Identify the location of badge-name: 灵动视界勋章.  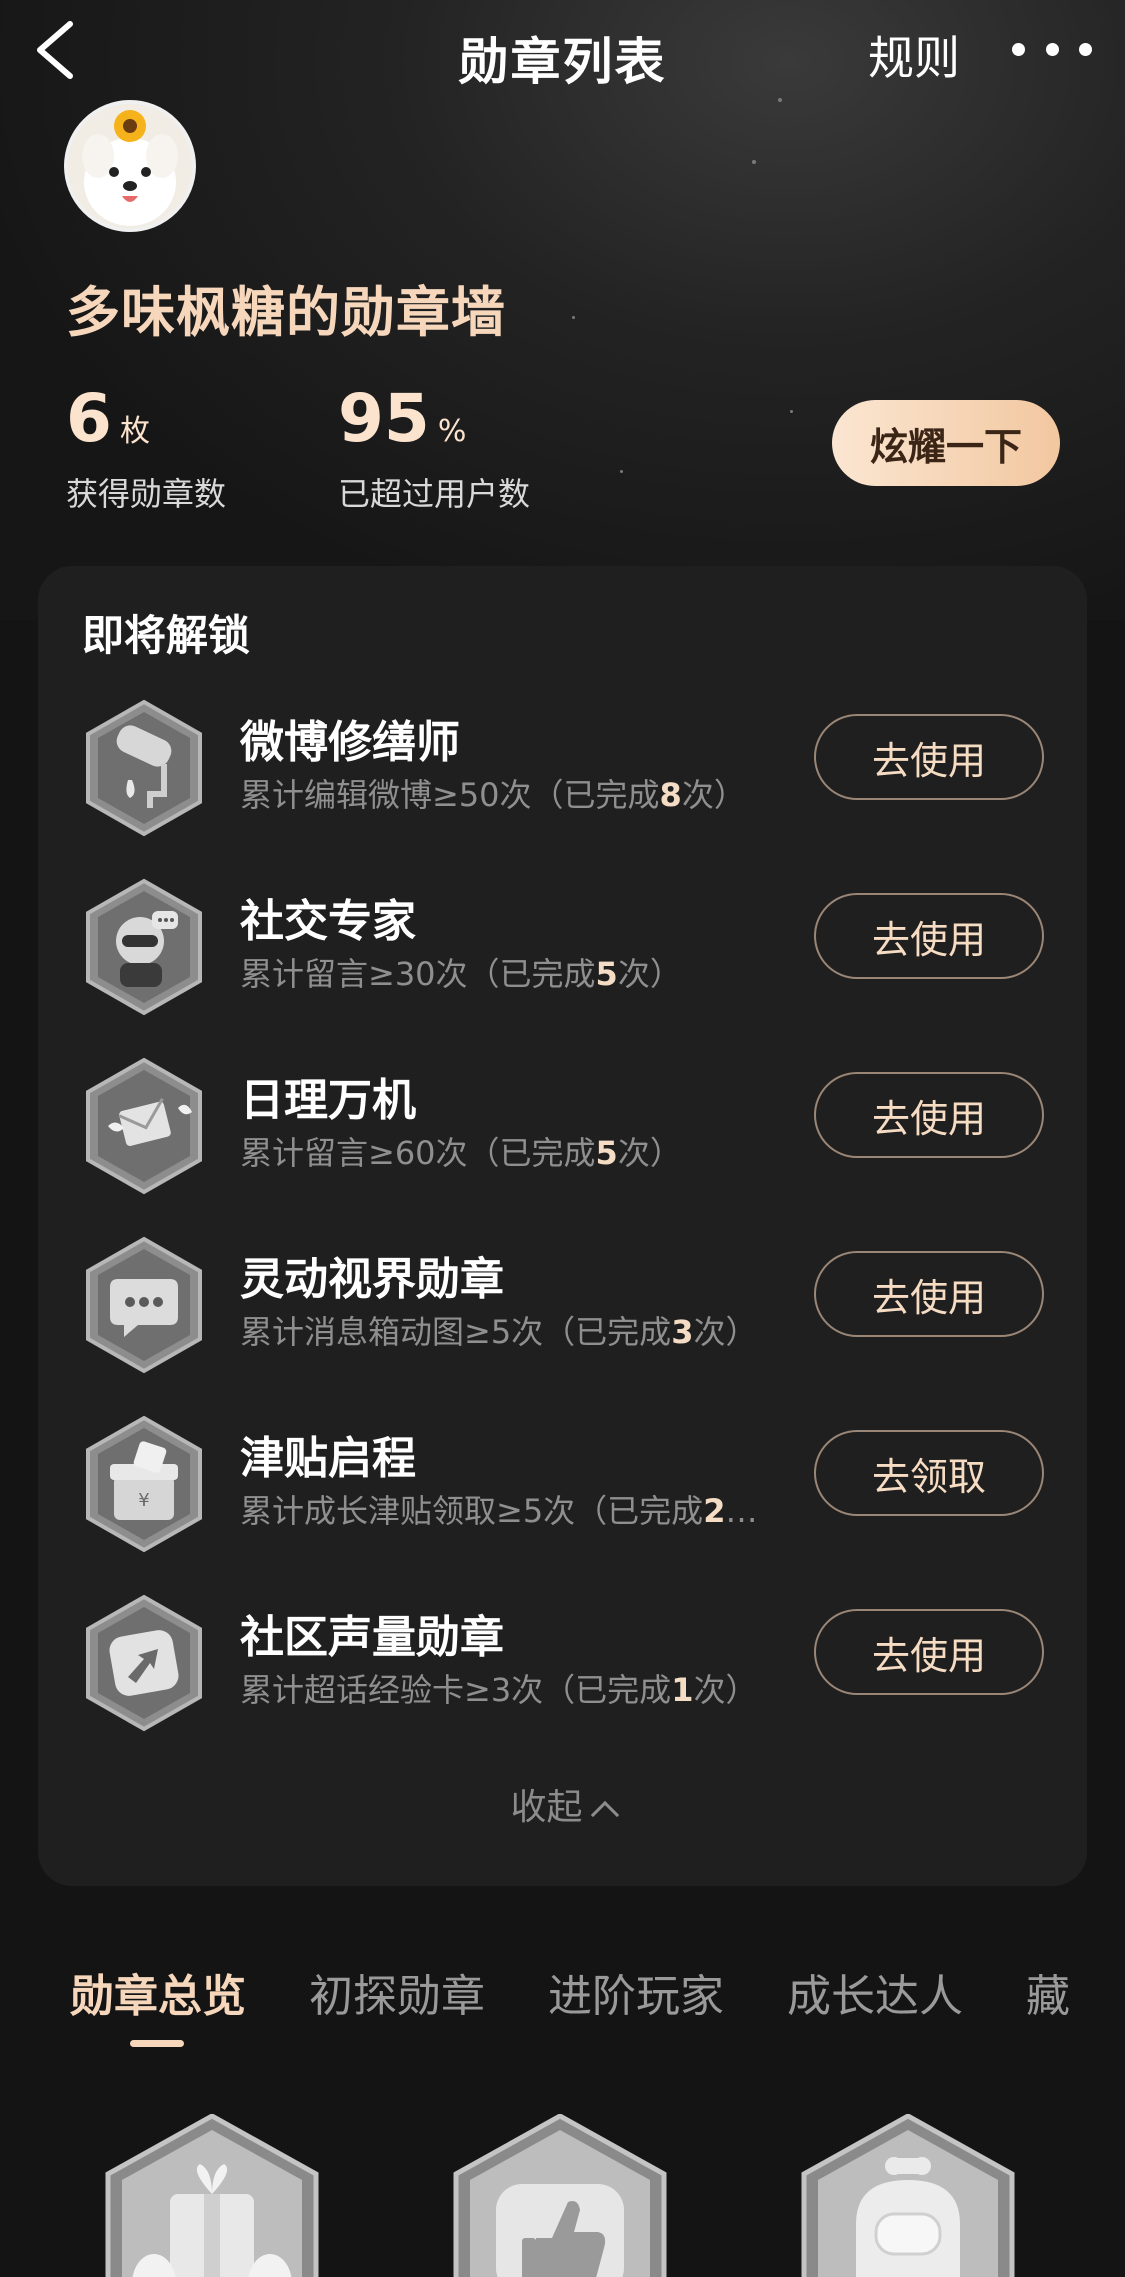
(372, 1279).